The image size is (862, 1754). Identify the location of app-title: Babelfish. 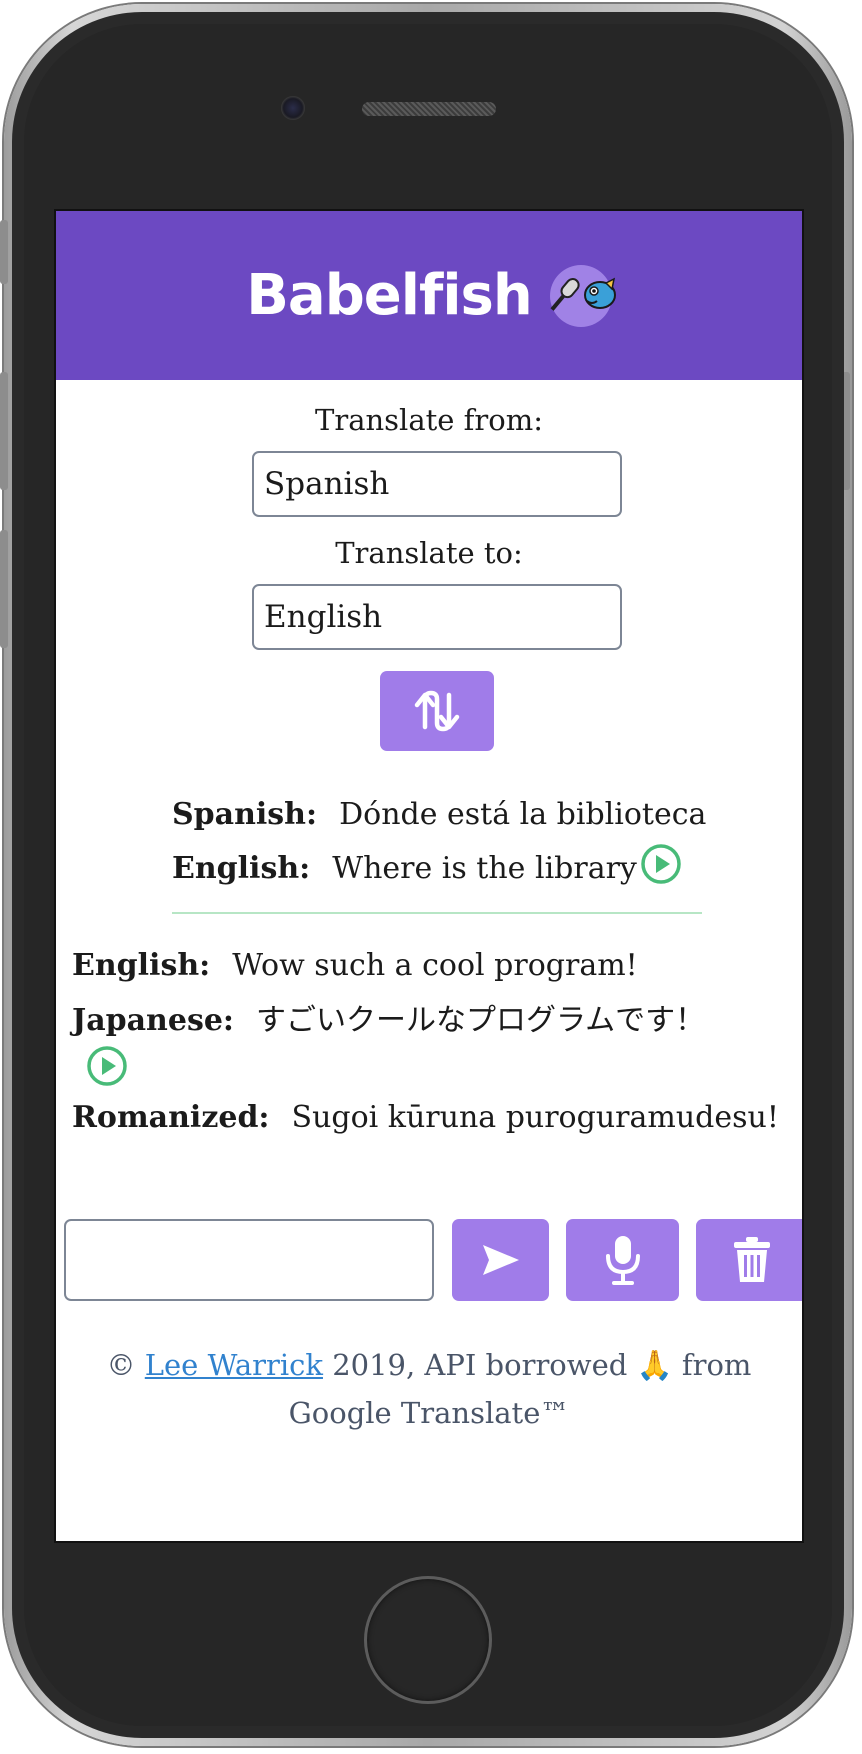
(389, 295).